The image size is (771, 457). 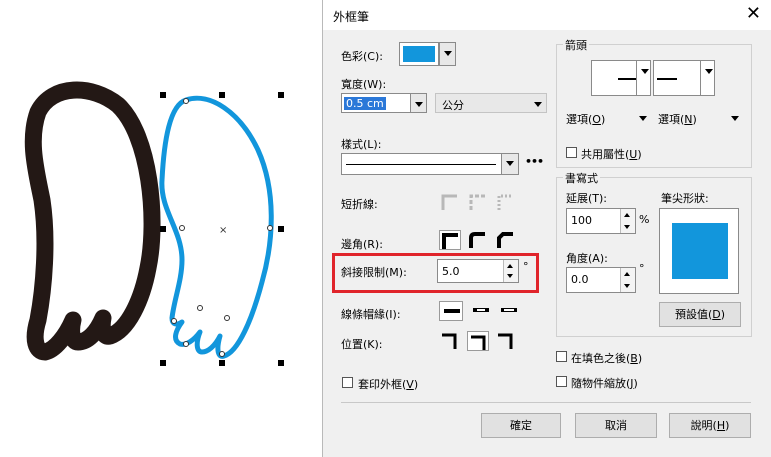 I want to click on scale-with-image-checkbox, so click(x=561, y=381).